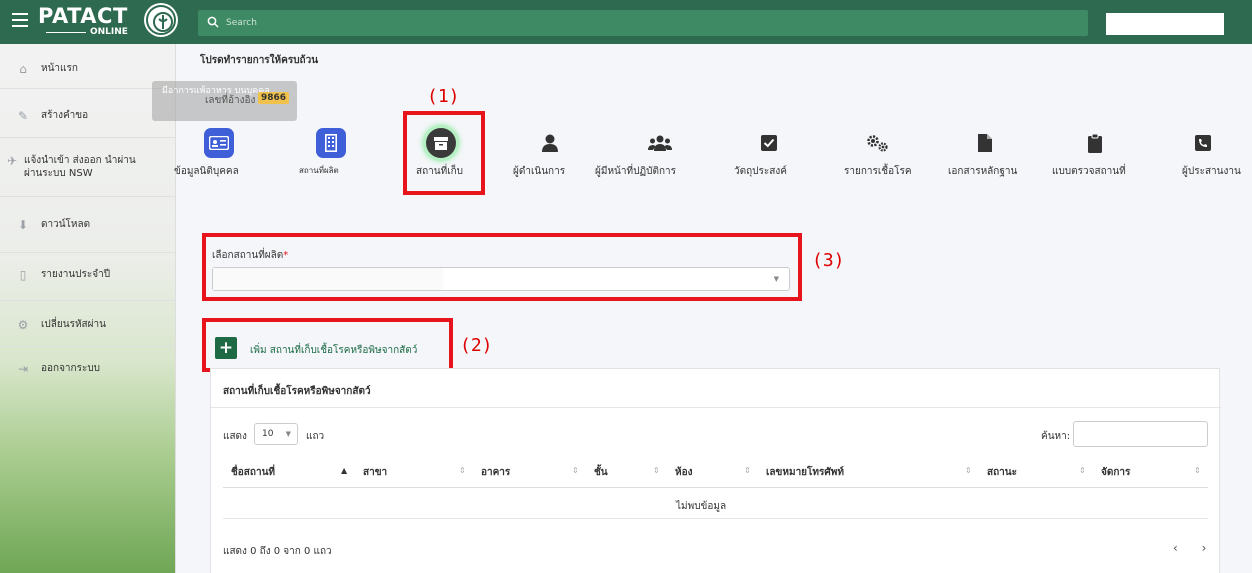 The image size is (1252, 573). Describe the element at coordinates (83, 16) in the screenshot. I see `brand-name: PATACT` at that location.